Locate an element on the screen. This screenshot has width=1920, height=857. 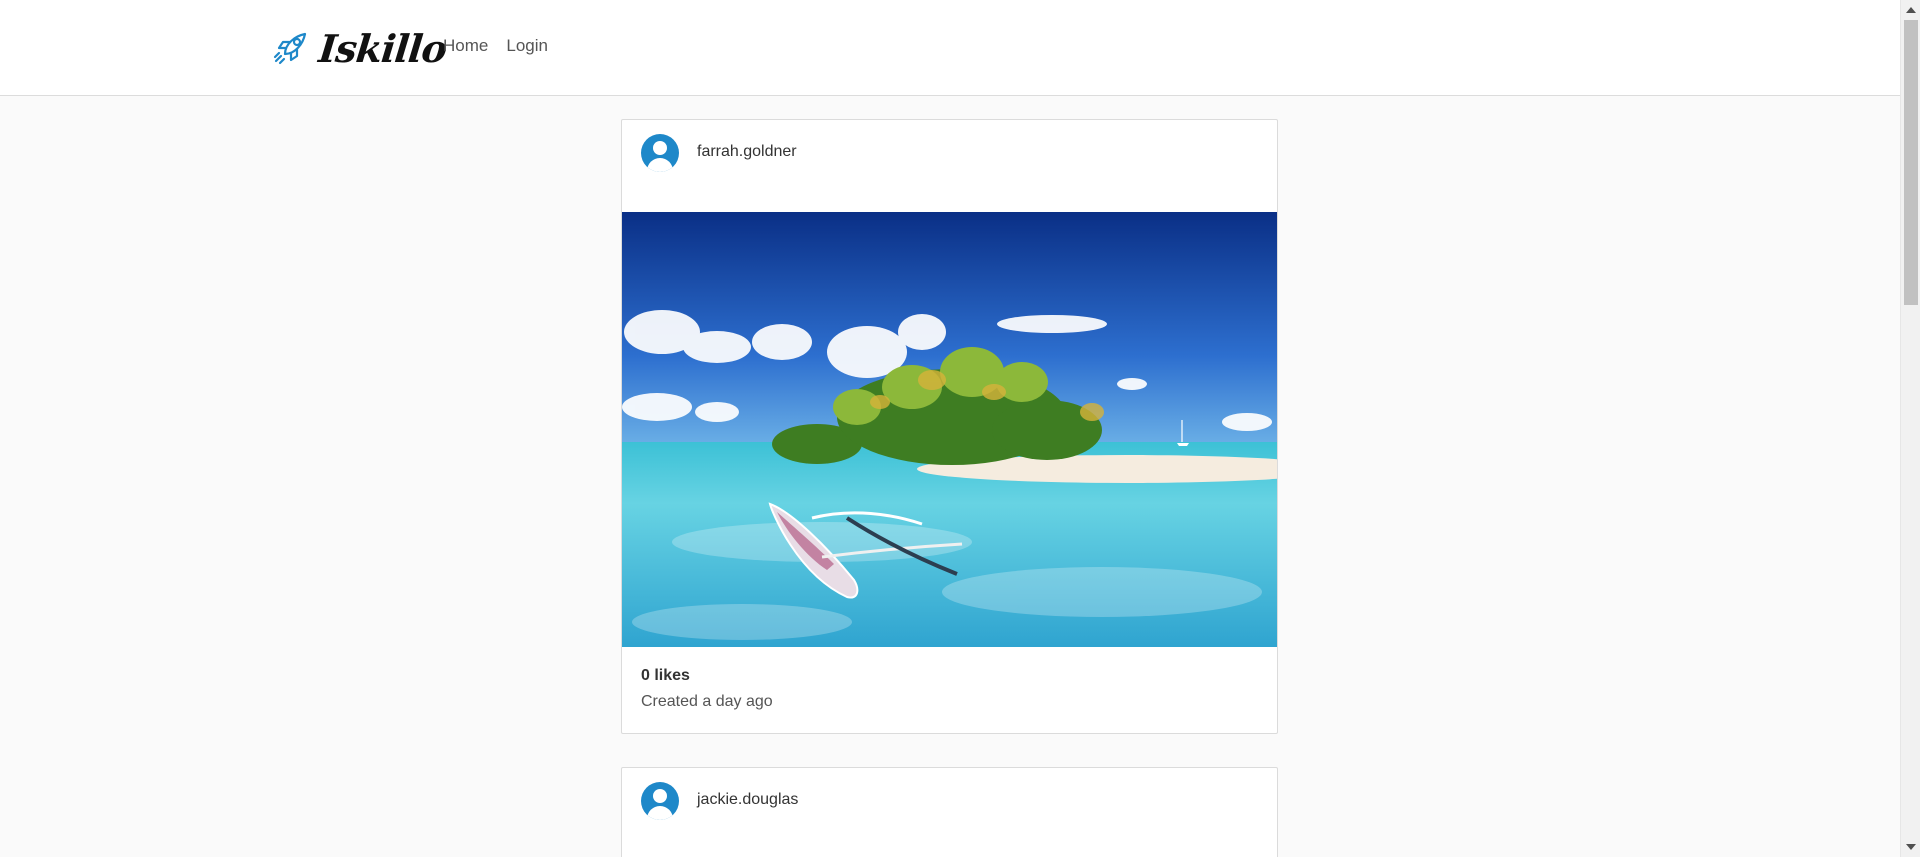
navbar: Iskillo Home Login is located at coordinates (950, 48).